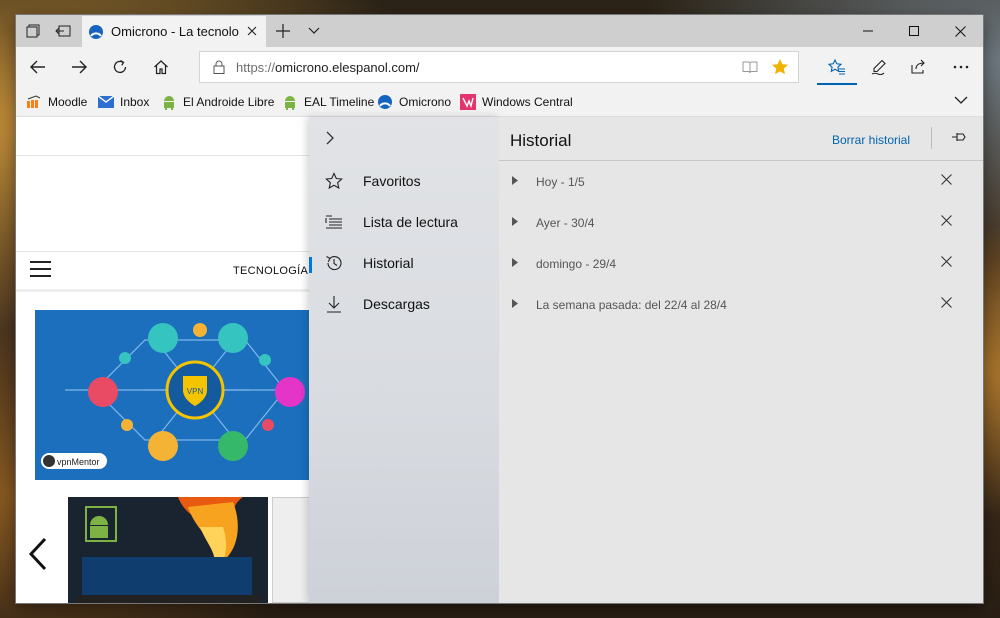  Describe the element at coordinates (334, 263) in the screenshot. I see `history-icon` at that location.